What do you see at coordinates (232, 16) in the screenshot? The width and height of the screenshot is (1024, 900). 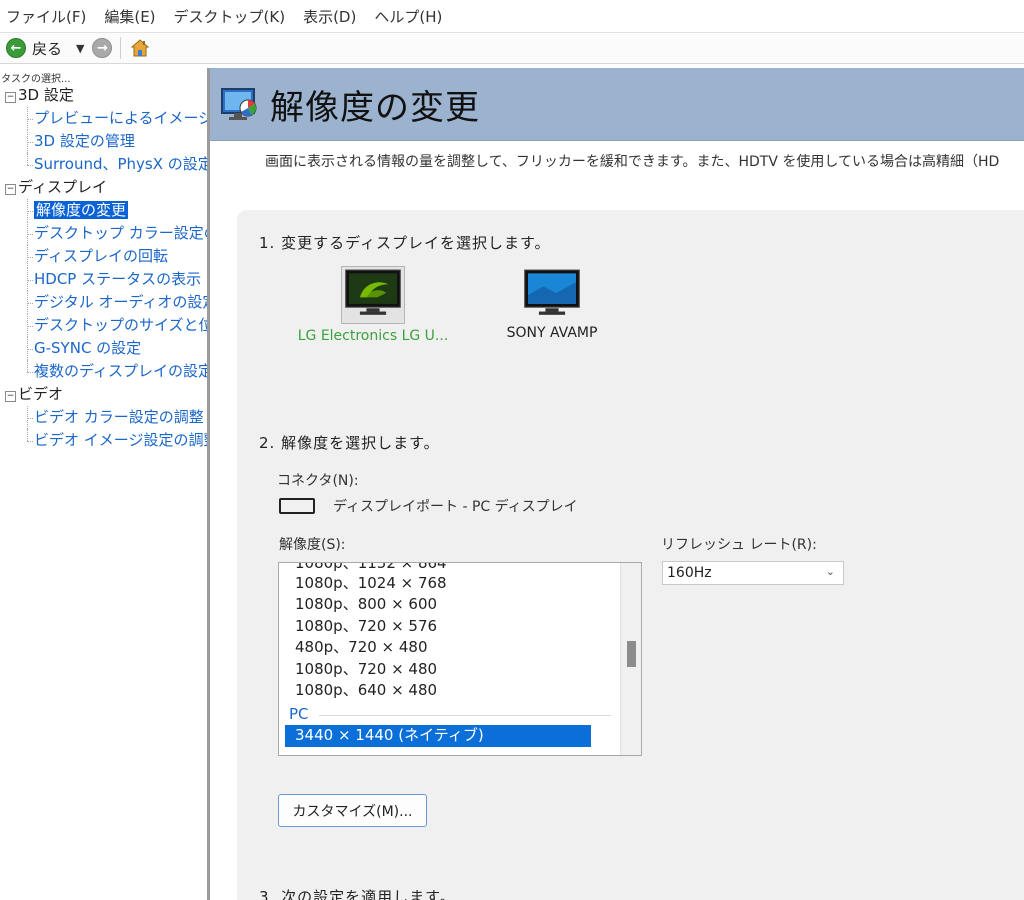 I see `menu-desktop: デスクトップ(K)` at bounding box center [232, 16].